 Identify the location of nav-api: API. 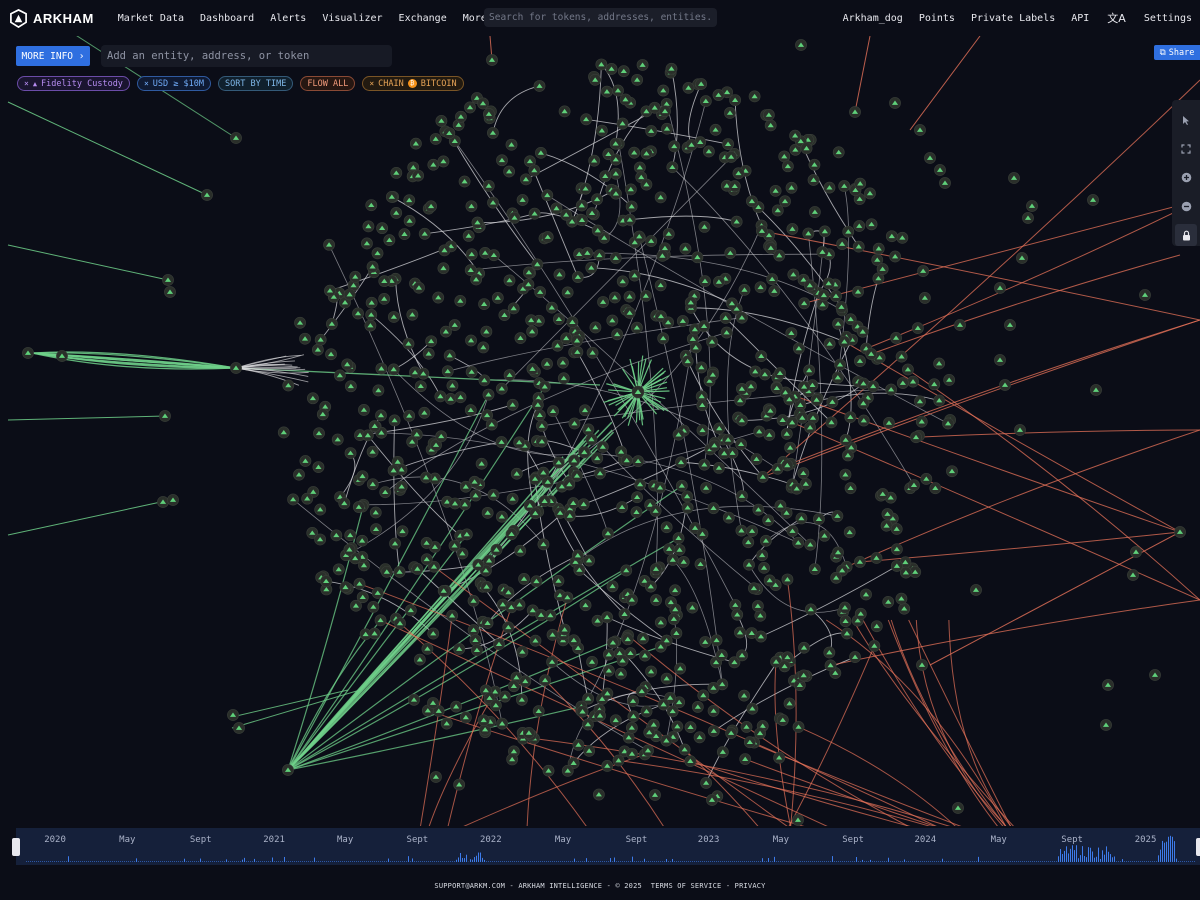
(1080, 18).